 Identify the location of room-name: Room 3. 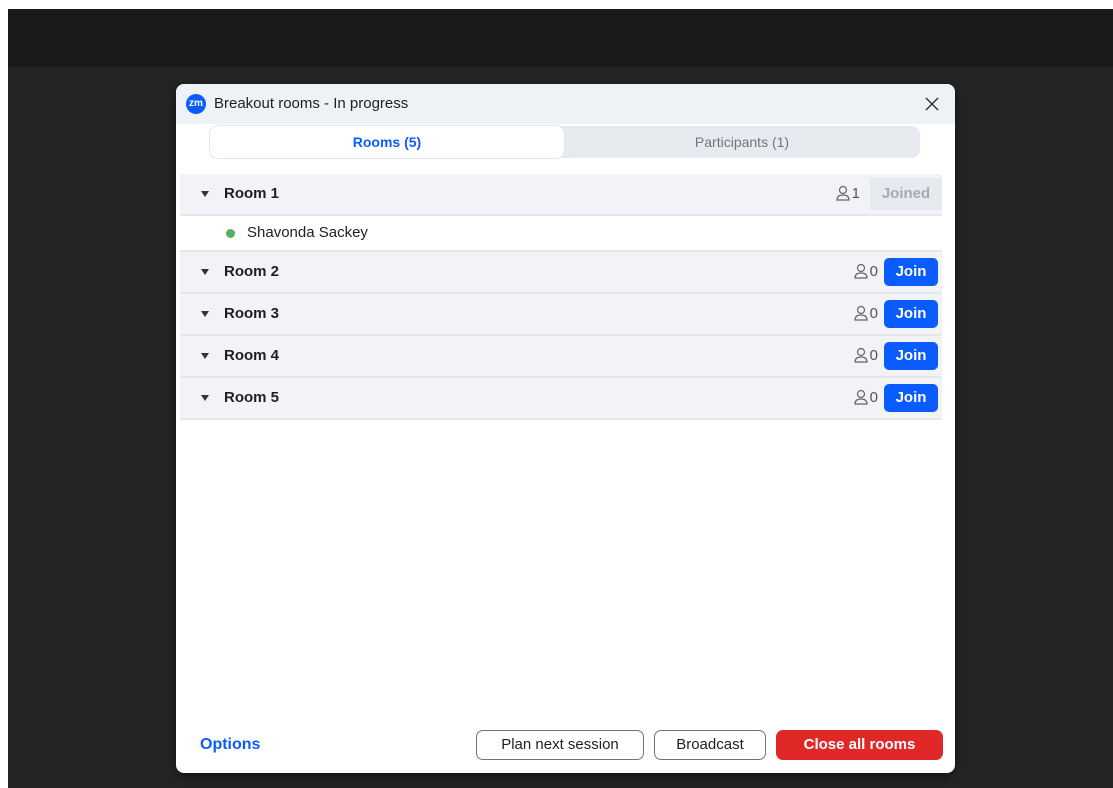
(252, 313).